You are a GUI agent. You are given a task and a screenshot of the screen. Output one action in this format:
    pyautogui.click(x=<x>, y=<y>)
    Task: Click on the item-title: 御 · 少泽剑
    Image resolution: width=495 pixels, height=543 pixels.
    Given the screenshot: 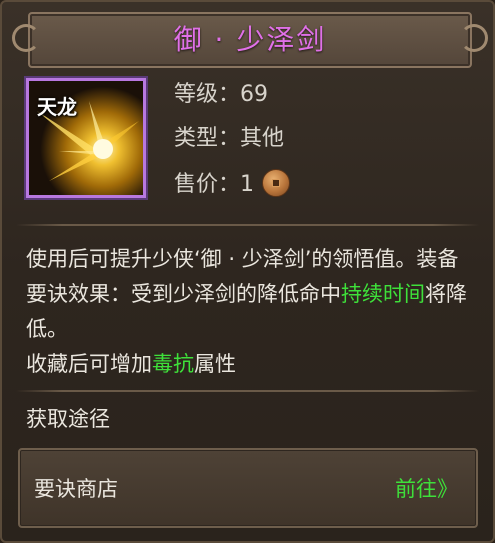 What is the action you would take?
    pyautogui.click(x=250, y=39)
    